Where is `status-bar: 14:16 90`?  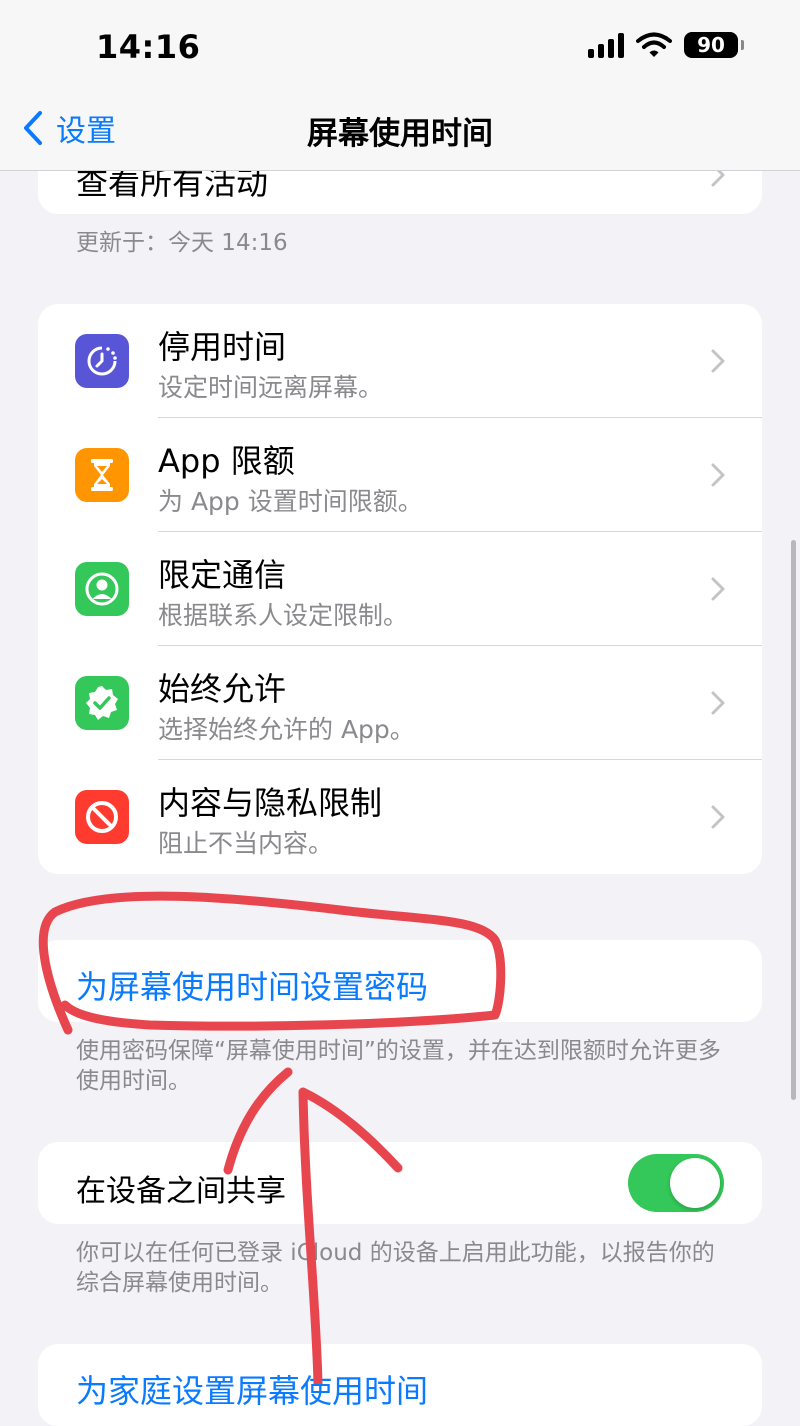
status-bar: 14:16 90 is located at coordinates (400, 46).